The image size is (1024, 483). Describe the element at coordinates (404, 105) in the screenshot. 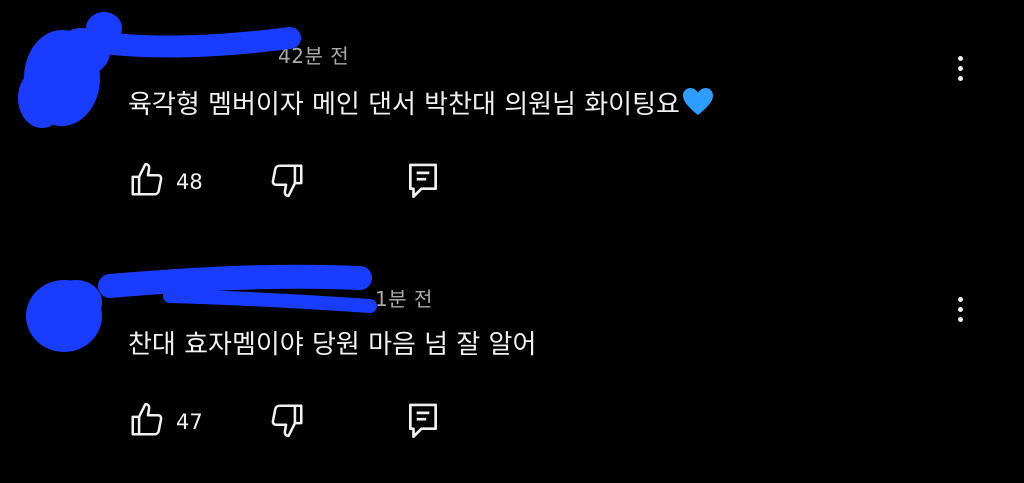

I see `comment-text-content: 육각형 멤버이자 메인 댄서 박찬대 의원님 화이팅요` at that location.